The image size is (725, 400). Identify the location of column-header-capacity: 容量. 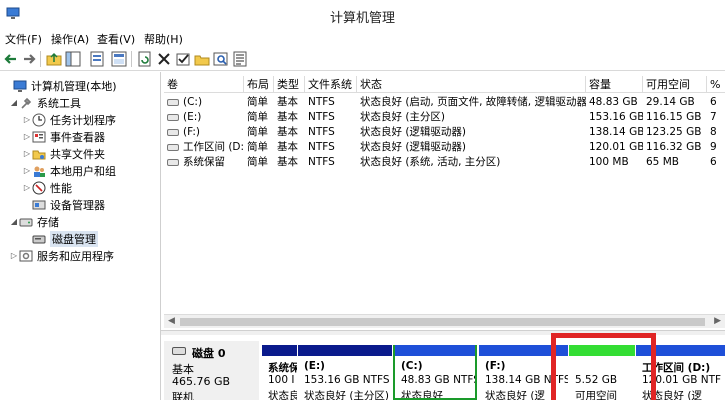
(614, 84).